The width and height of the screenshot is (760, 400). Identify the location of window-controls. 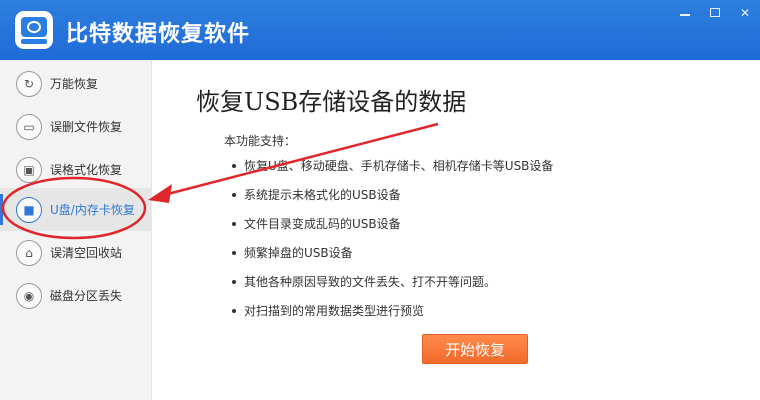
(715, 13).